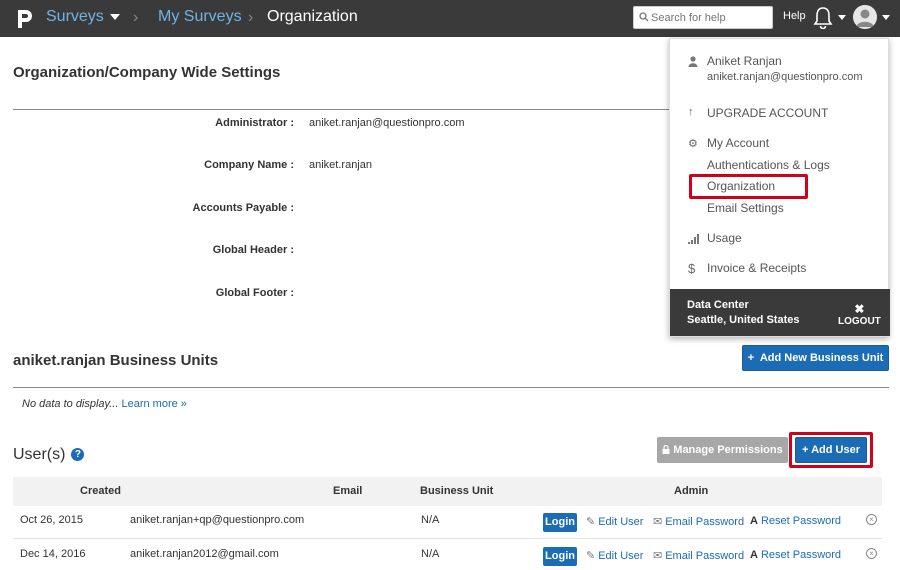 This screenshot has width=900, height=570. What do you see at coordinates (450, 18) in the screenshot?
I see `top-navigation-bar: Surveys › My Surveys › Organization Help` at bounding box center [450, 18].